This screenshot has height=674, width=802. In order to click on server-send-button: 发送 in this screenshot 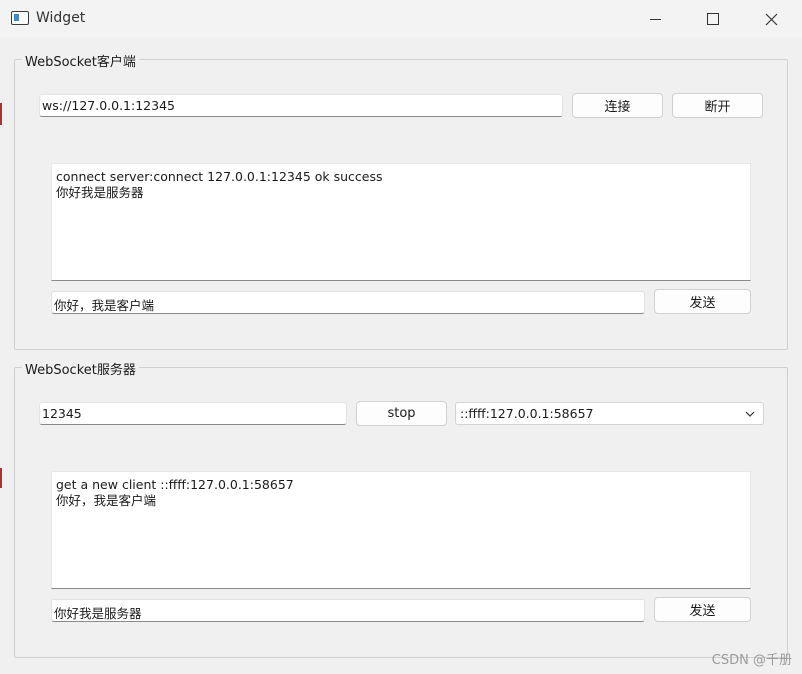, I will do `click(702, 609)`.